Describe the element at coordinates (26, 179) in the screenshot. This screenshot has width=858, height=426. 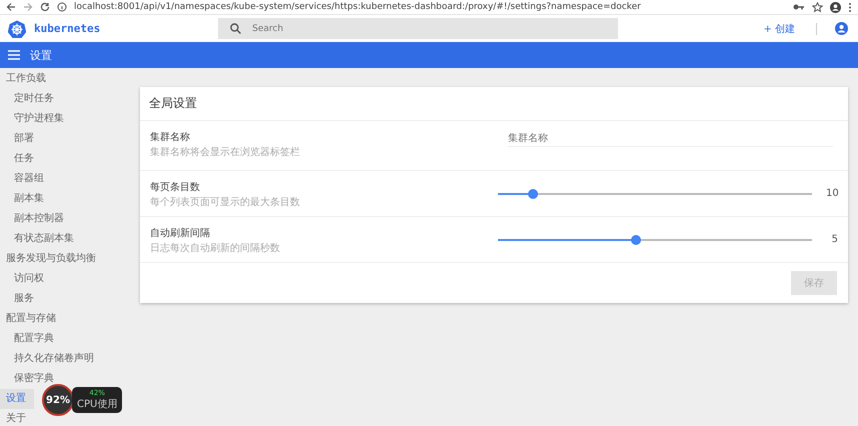
I see `sidebar-item: 容器组` at that location.